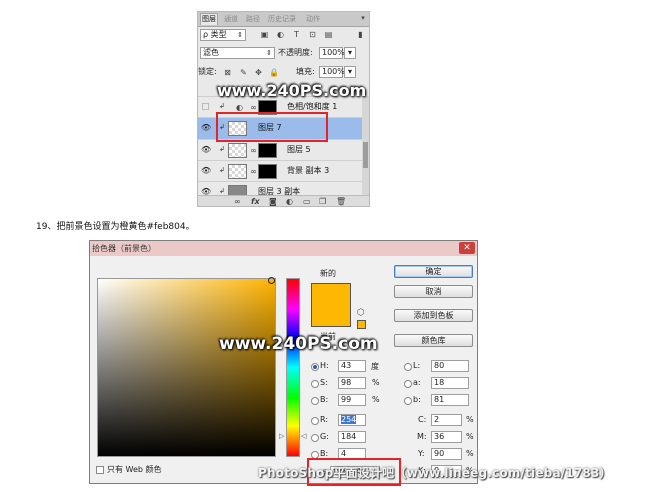 This screenshot has width=663, height=492. I want to click on radio-lightness, so click(408, 367).